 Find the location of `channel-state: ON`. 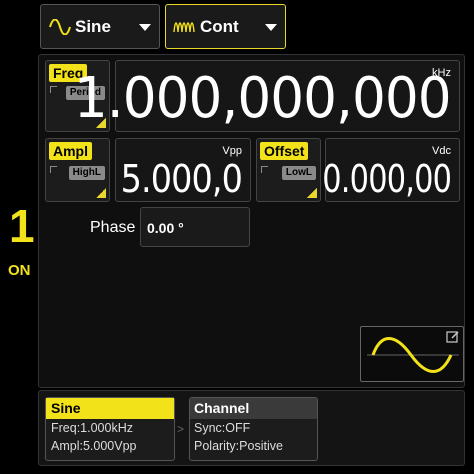

channel-state: ON is located at coordinates (19, 270).